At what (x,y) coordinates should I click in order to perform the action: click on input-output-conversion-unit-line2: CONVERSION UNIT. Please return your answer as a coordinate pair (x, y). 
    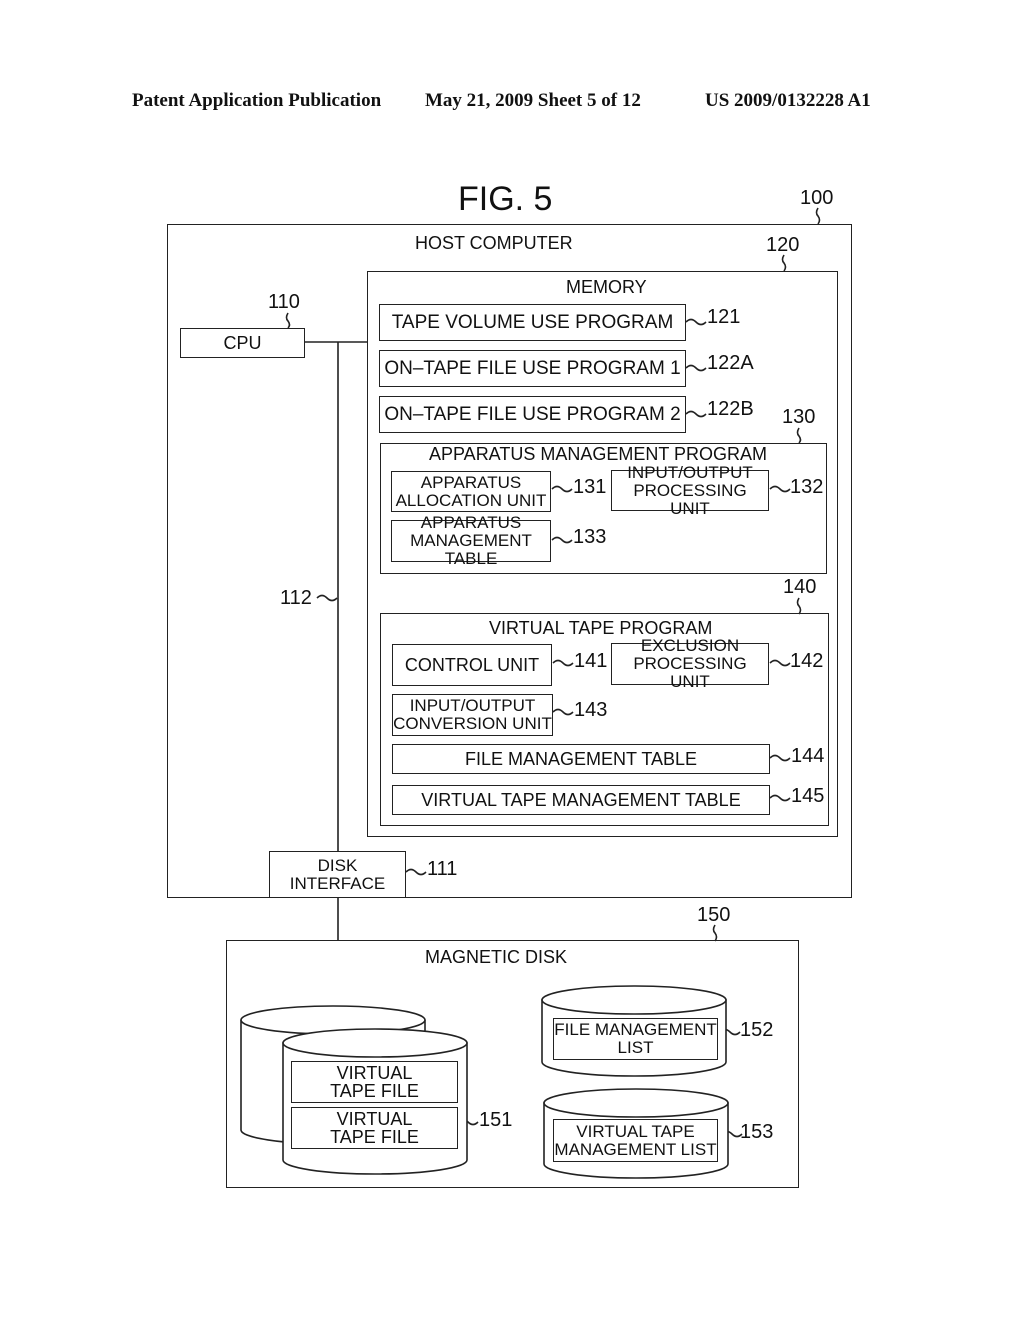
    Looking at the image, I should click on (472, 723).